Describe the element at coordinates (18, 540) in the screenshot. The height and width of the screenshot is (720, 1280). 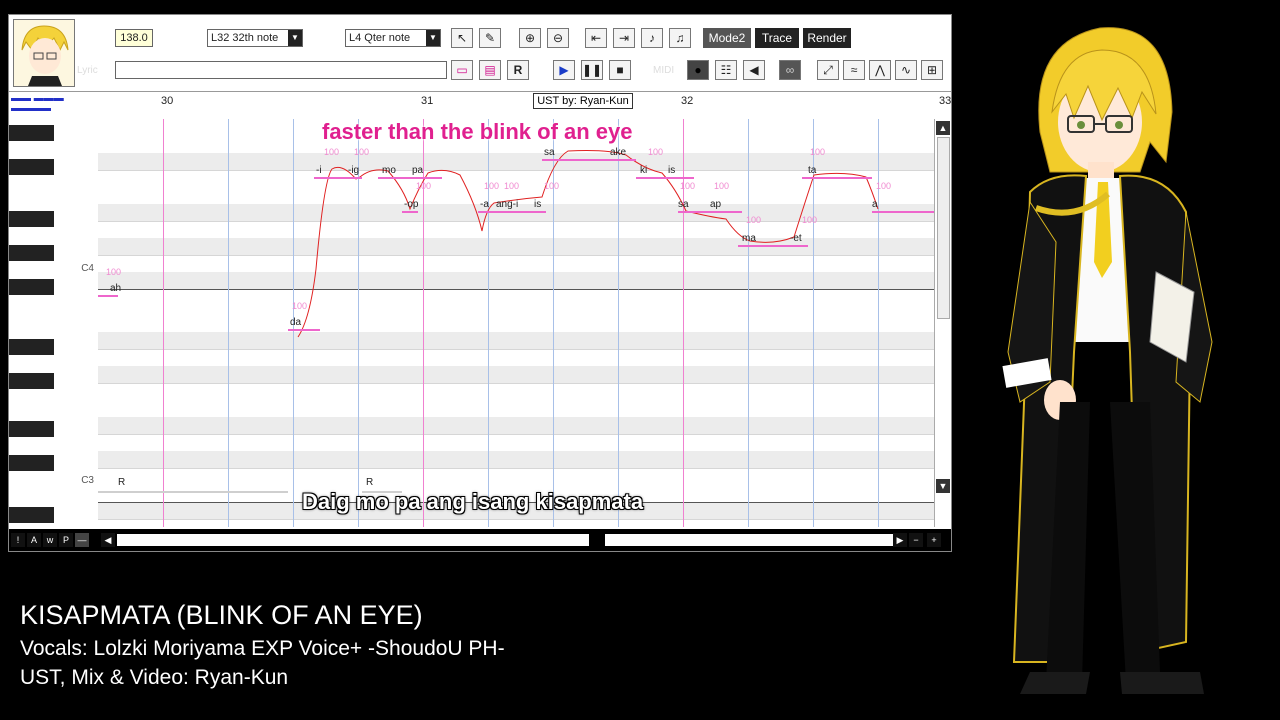
I see `tool-button: !` at that location.